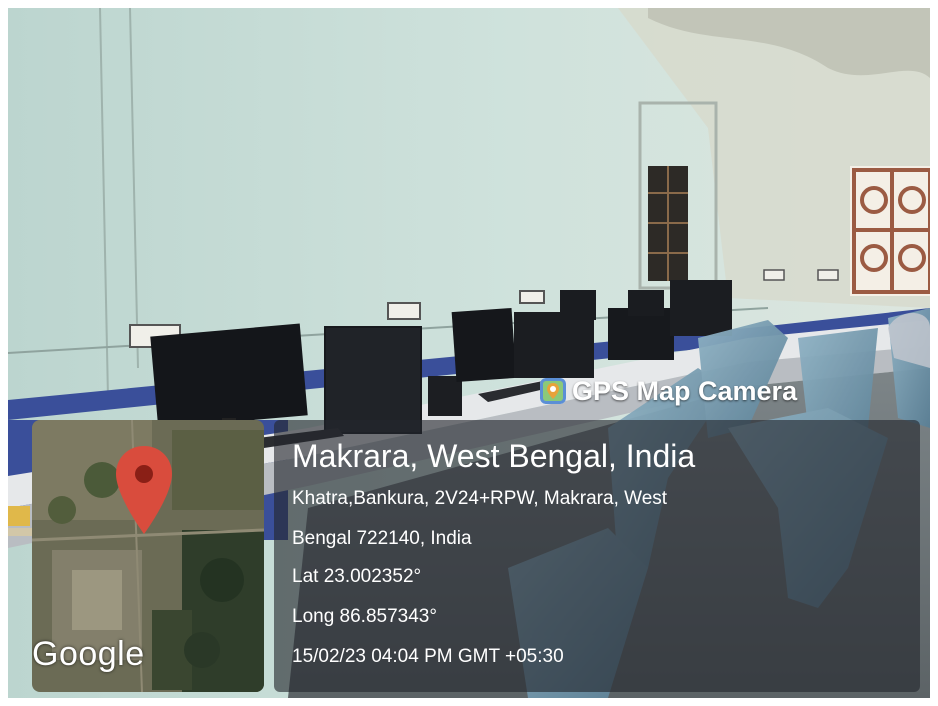 This screenshot has height=706, width=938. Describe the element at coordinates (428, 656) in the screenshot. I see `timestamp-text: 15/02/23 04:04 PM GMT +05:30` at that location.